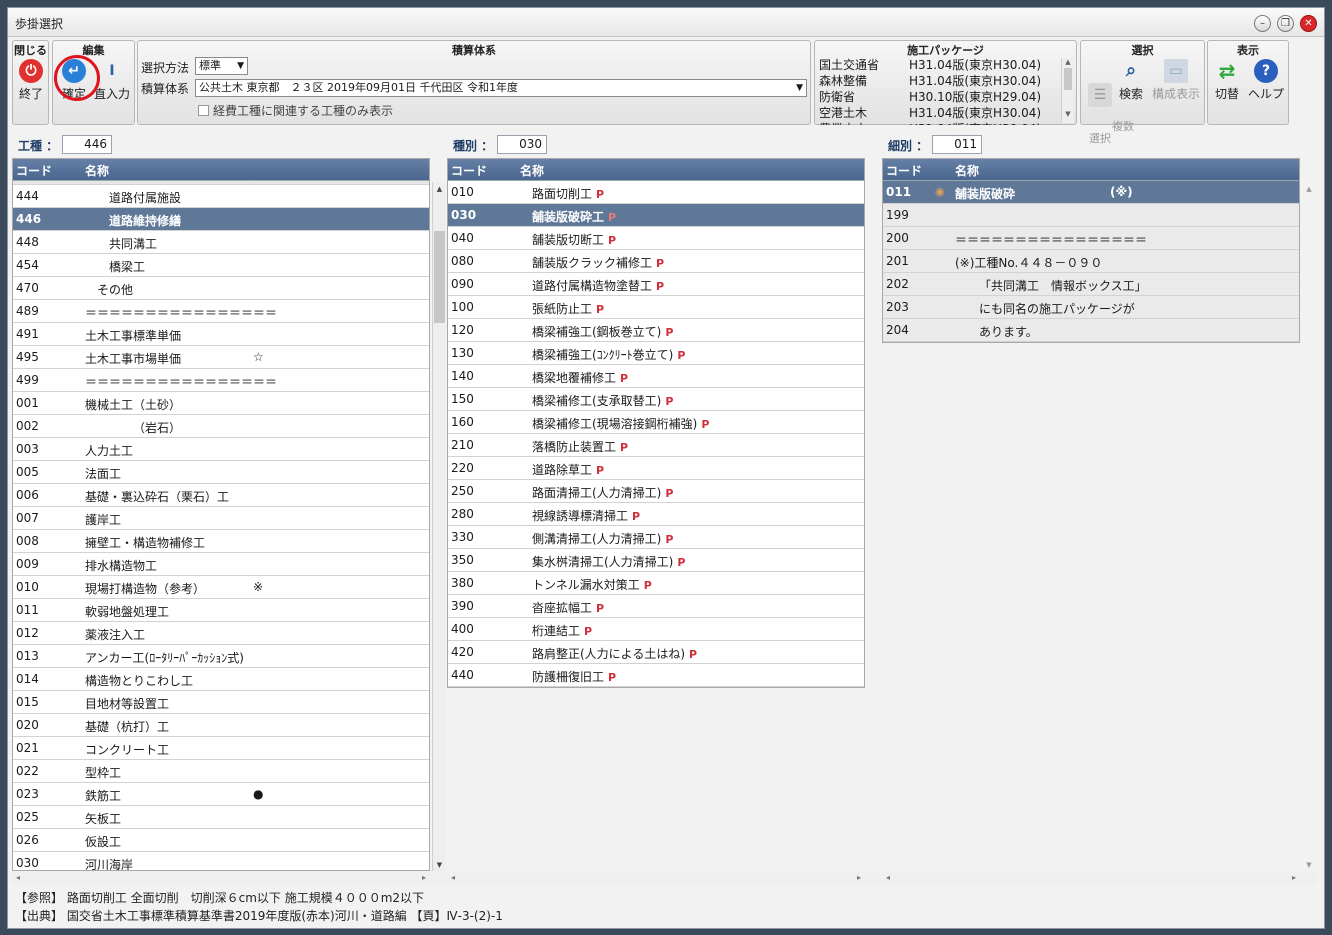 This screenshot has height=935, width=1332. Describe the element at coordinates (1091, 215) in the screenshot. I see `saibetsu-row: 199` at that location.